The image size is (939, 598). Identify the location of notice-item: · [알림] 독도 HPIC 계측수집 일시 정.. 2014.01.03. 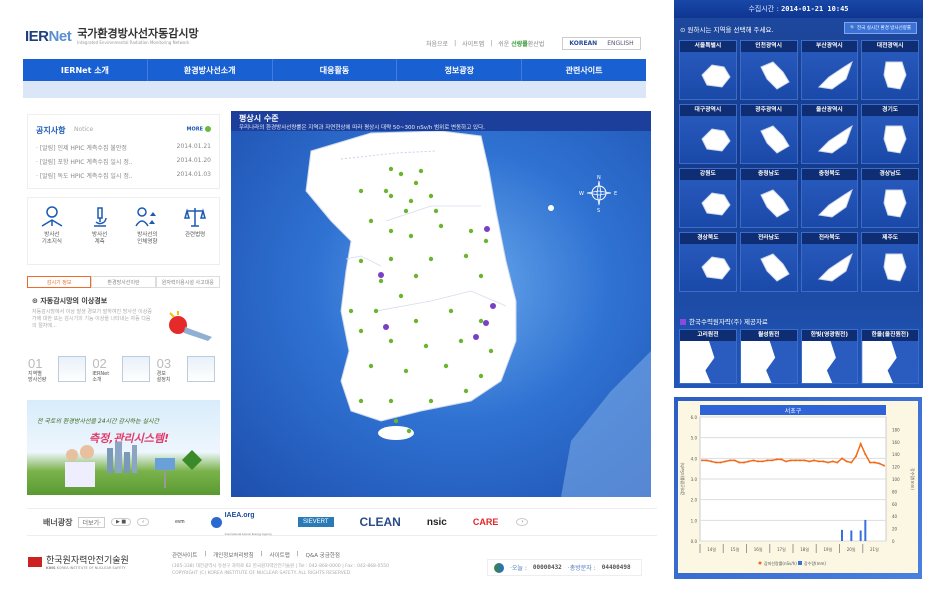
(123, 175).